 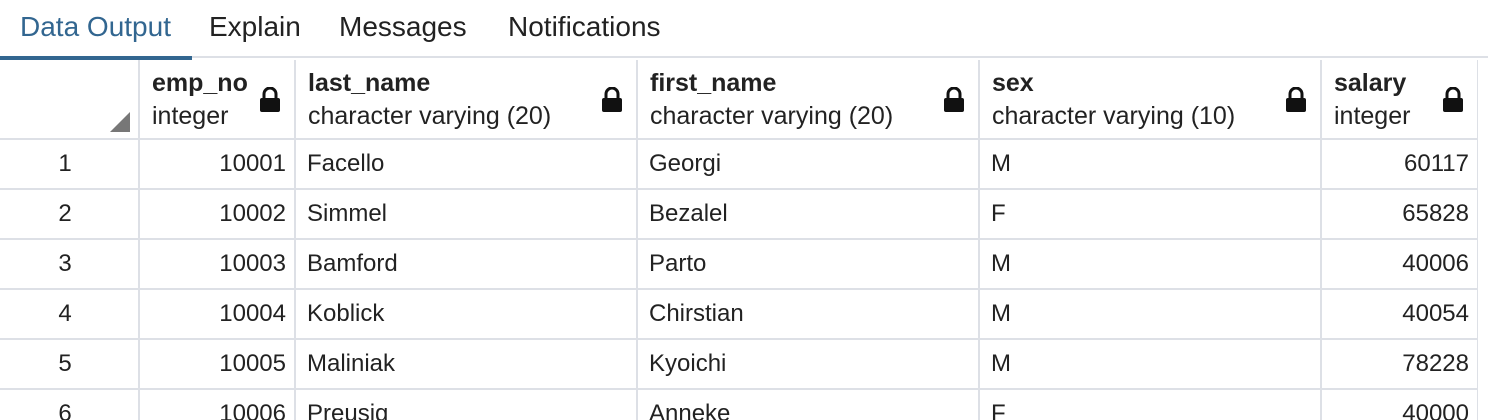 I want to click on tab-notifications: Notifications, so click(x=584, y=29).